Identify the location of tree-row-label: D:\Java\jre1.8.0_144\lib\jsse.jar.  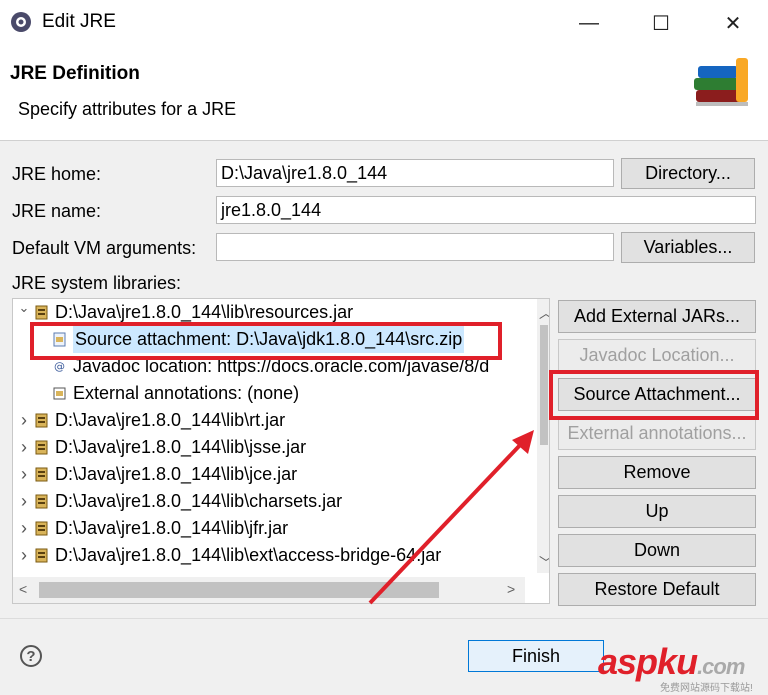
(181, 447).